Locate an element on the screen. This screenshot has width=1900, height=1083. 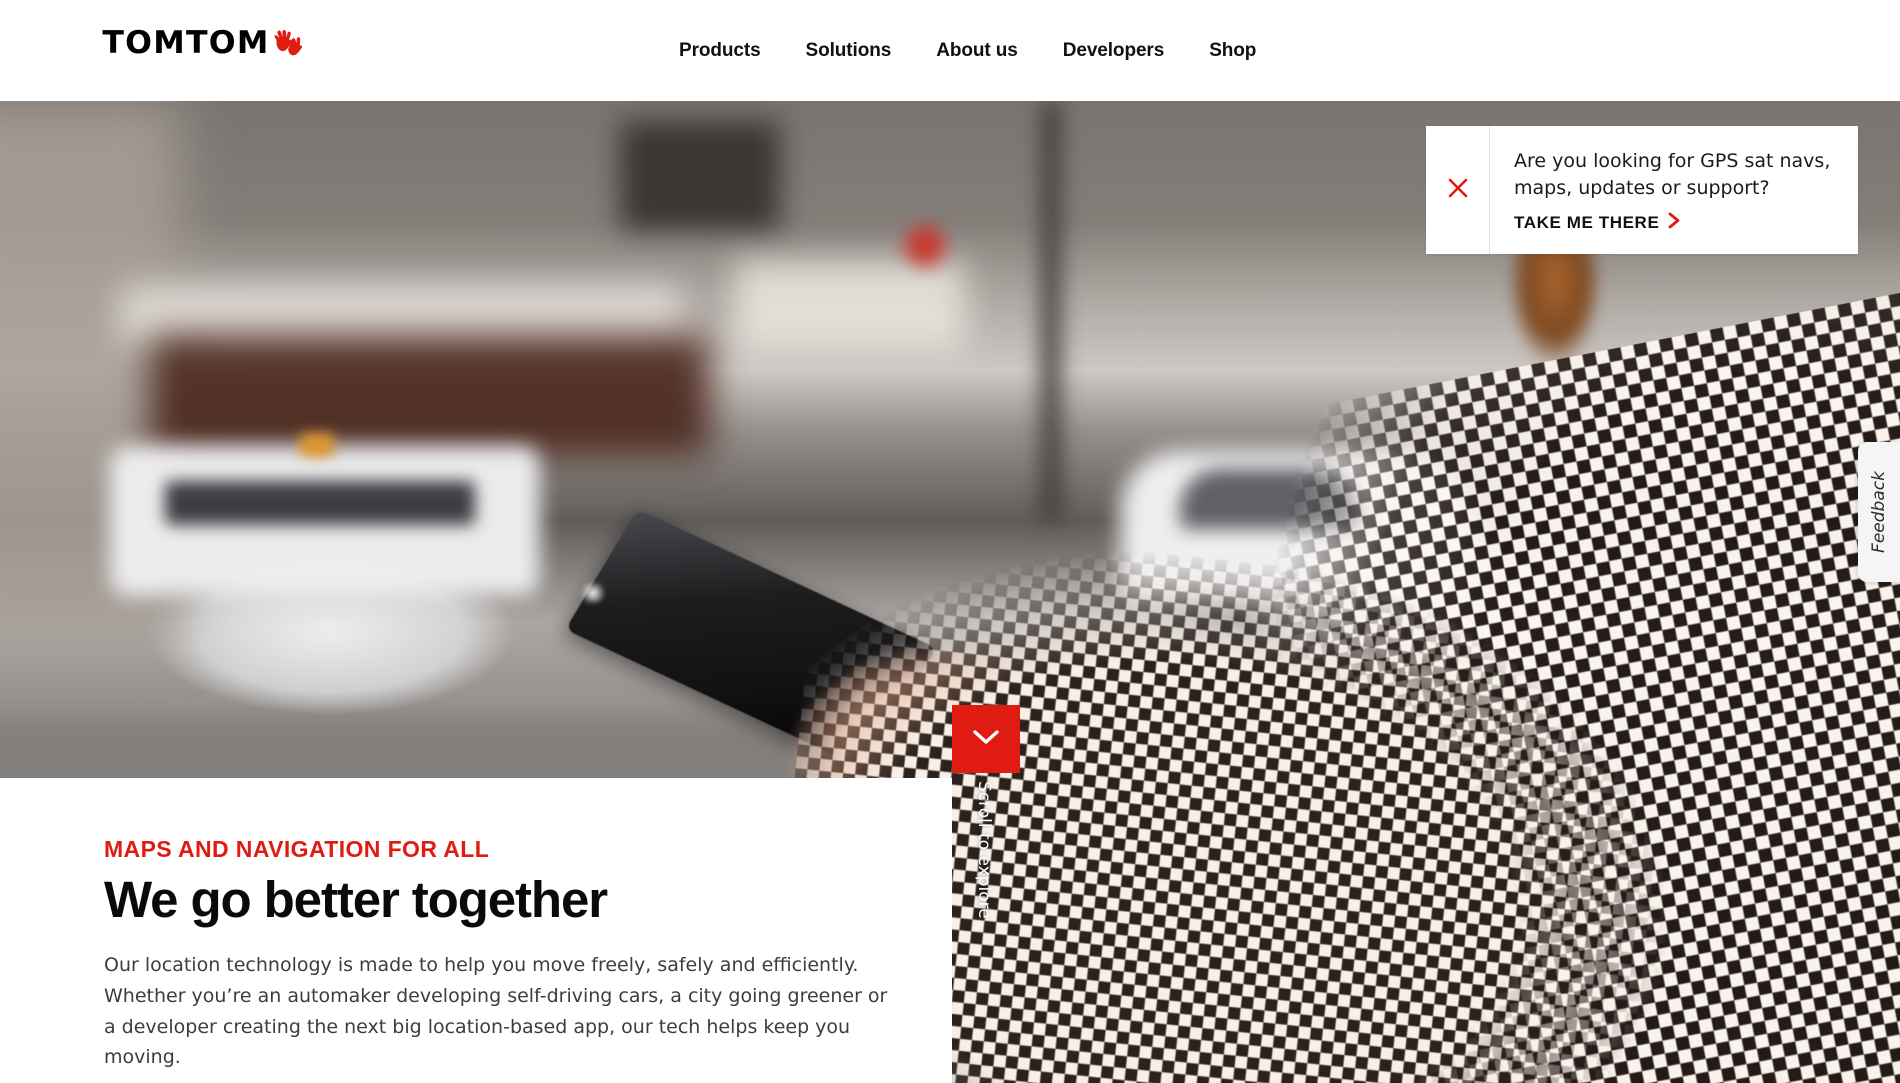
hero-headline: We go better together is located at coordinates (356, 899).